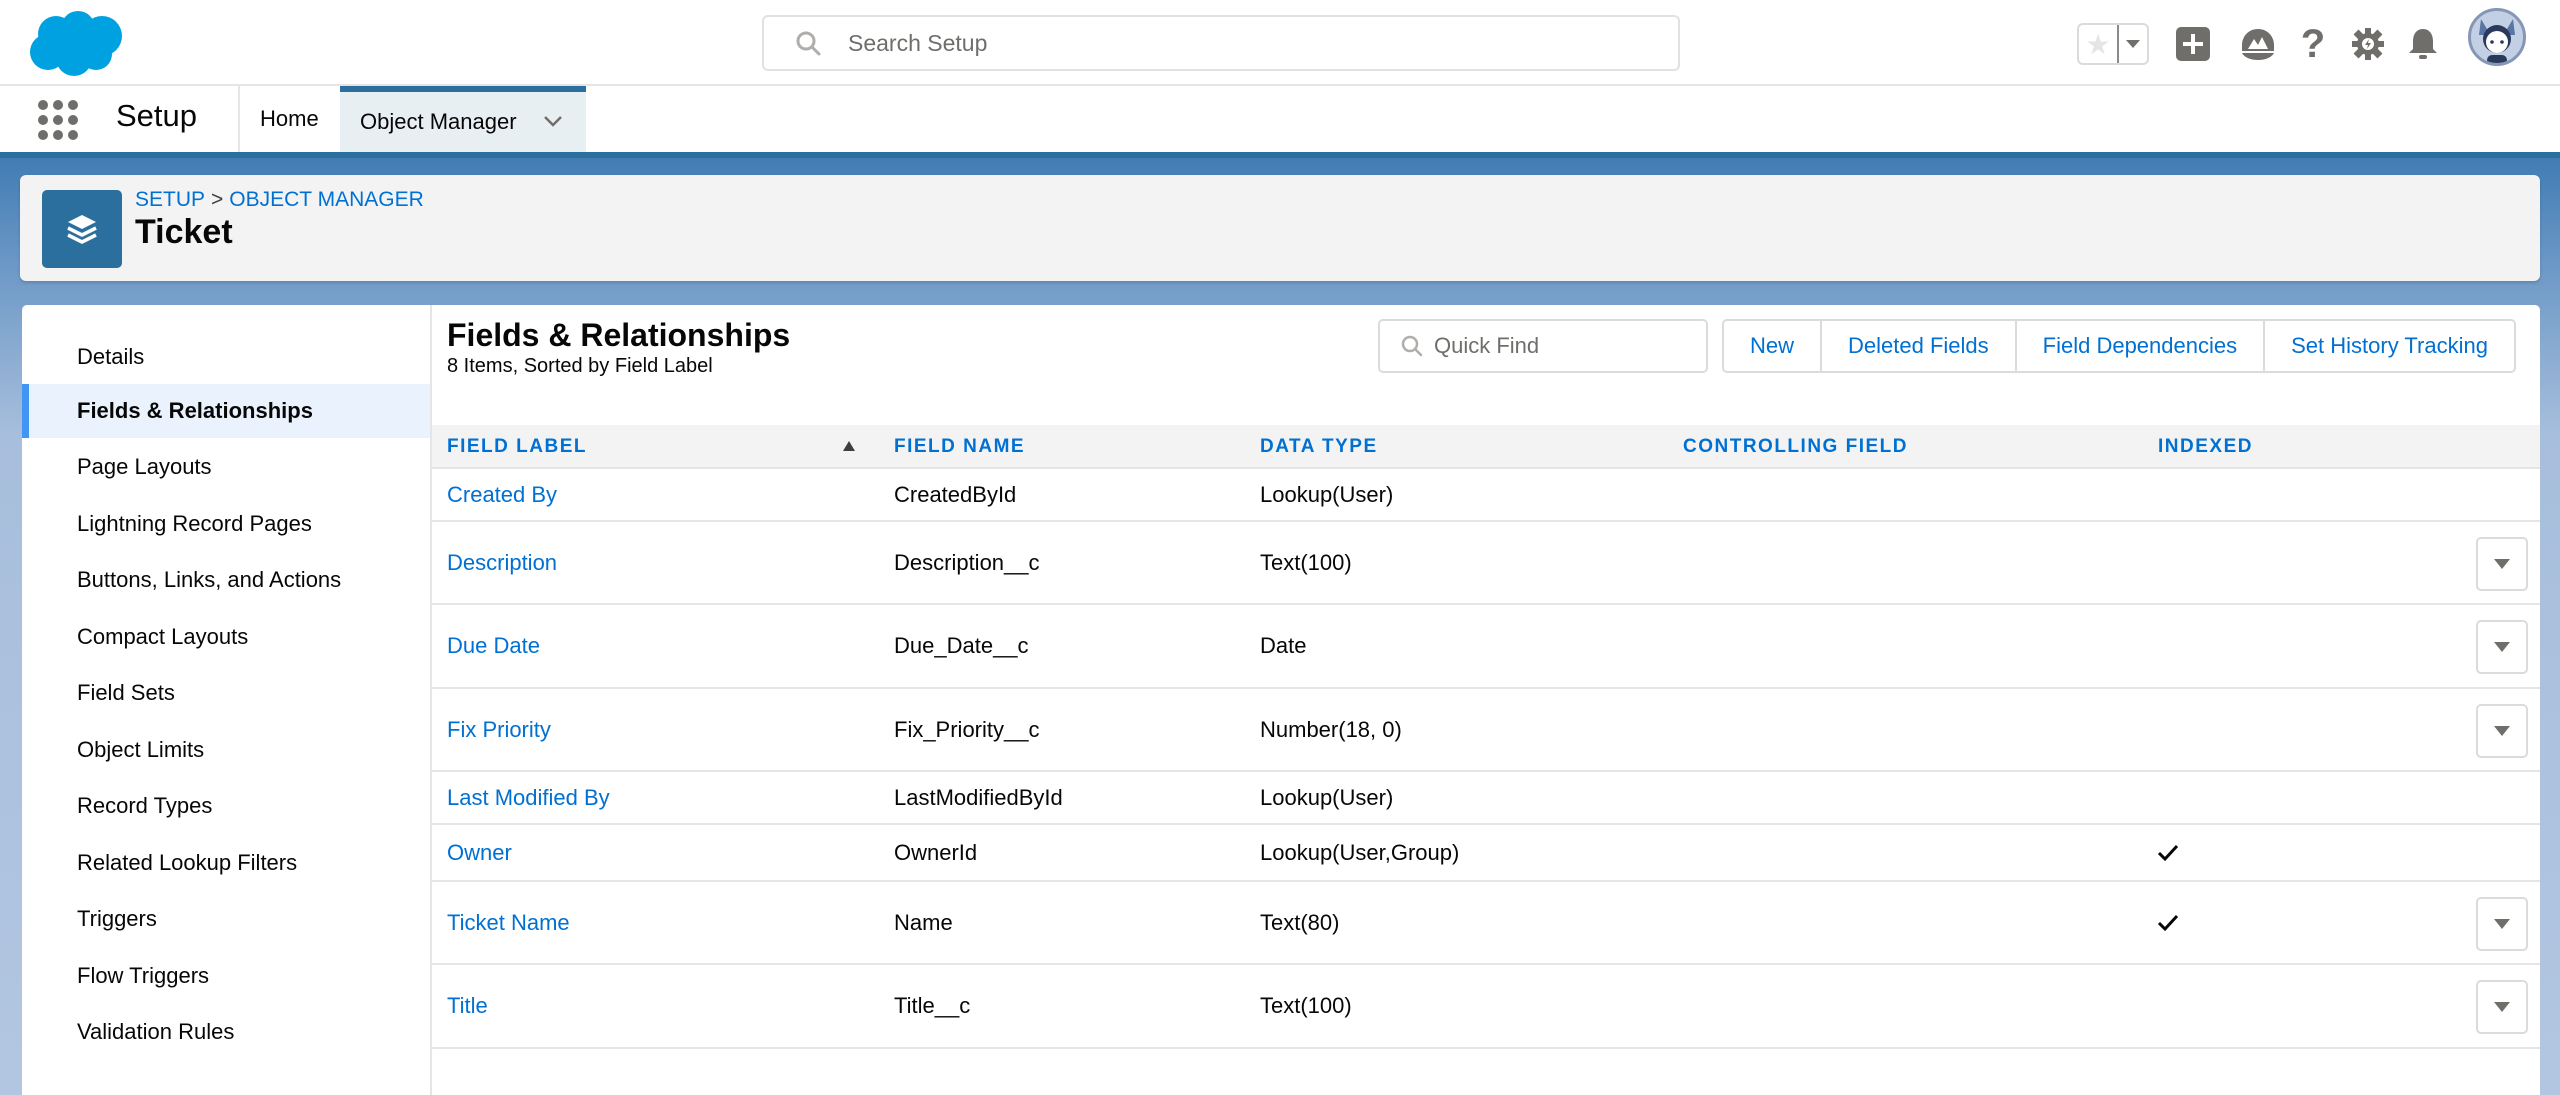 The image size is (2560, 1095). What do you see at coordinates (959, 447) in the screenshot?
I see `column-header-field-name: FIELD NAME` at bounding box center [959, 447].